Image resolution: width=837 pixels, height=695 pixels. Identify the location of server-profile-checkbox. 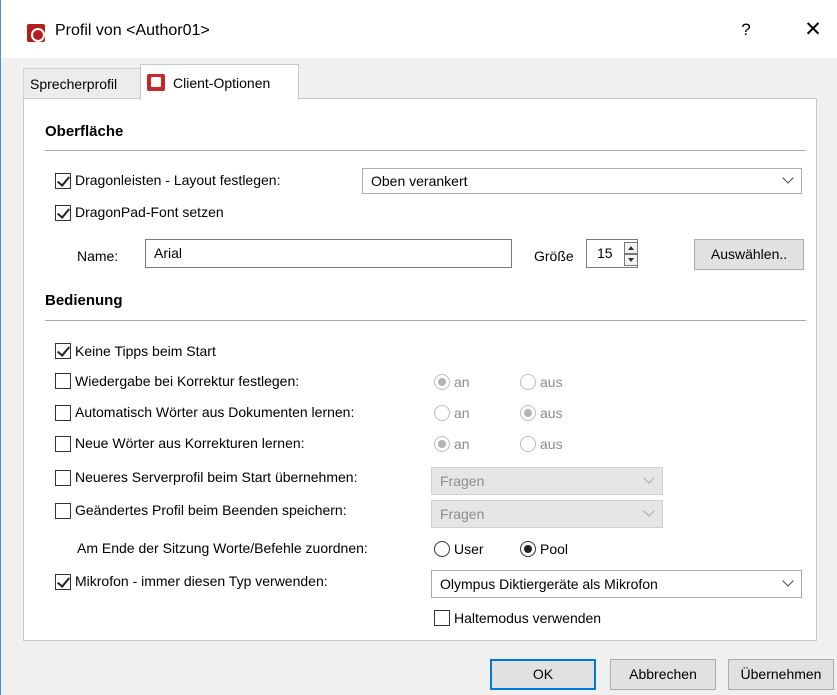
(63, 478).